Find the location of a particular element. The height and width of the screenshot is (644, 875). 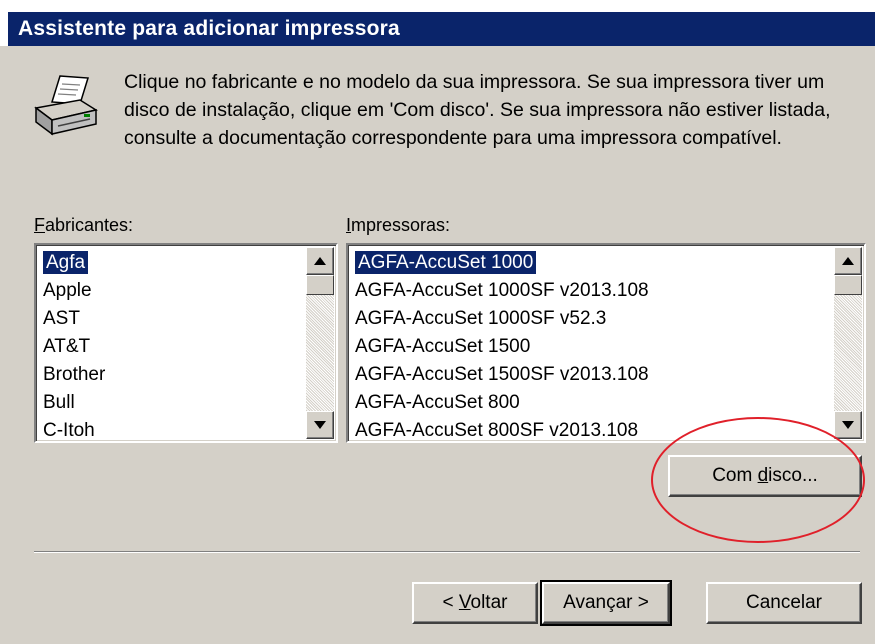

manufacturers-scroll-up-button is located at coordinates (320, 261).